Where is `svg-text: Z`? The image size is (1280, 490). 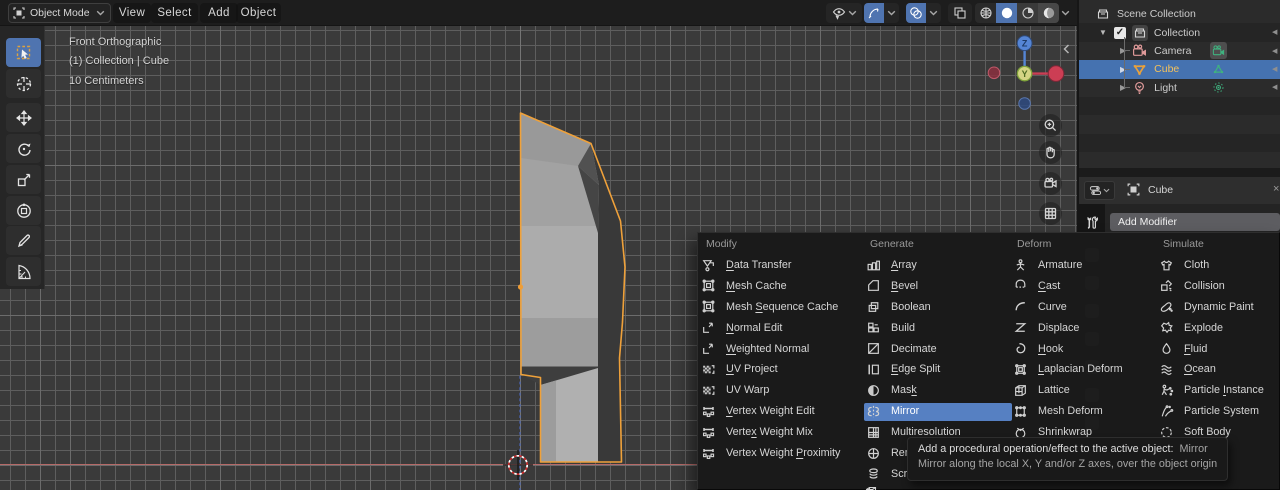
svg-text: Z is located at coordinates (1025, 43).